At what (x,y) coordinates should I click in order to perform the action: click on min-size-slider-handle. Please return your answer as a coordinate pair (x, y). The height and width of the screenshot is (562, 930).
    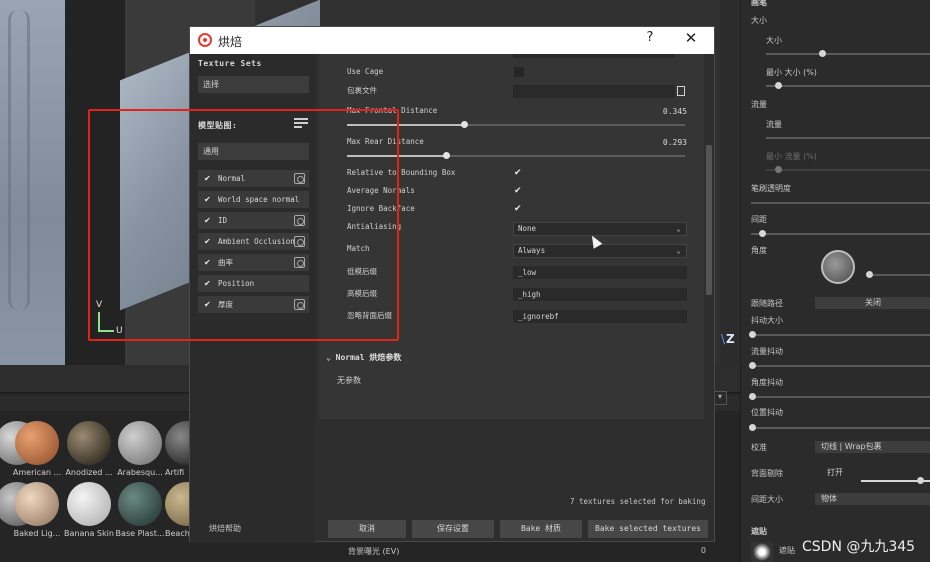
    Looking at the image, I should click on (778, 85).